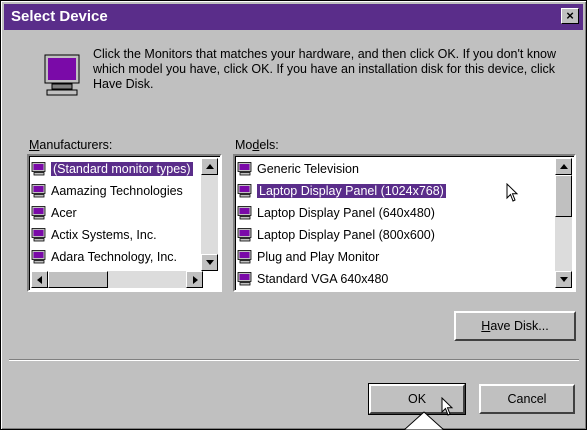 This screenshot has width=587, height=430. I want to click on list-item: Laptop Display Panel (640x480), so click(336, 213).